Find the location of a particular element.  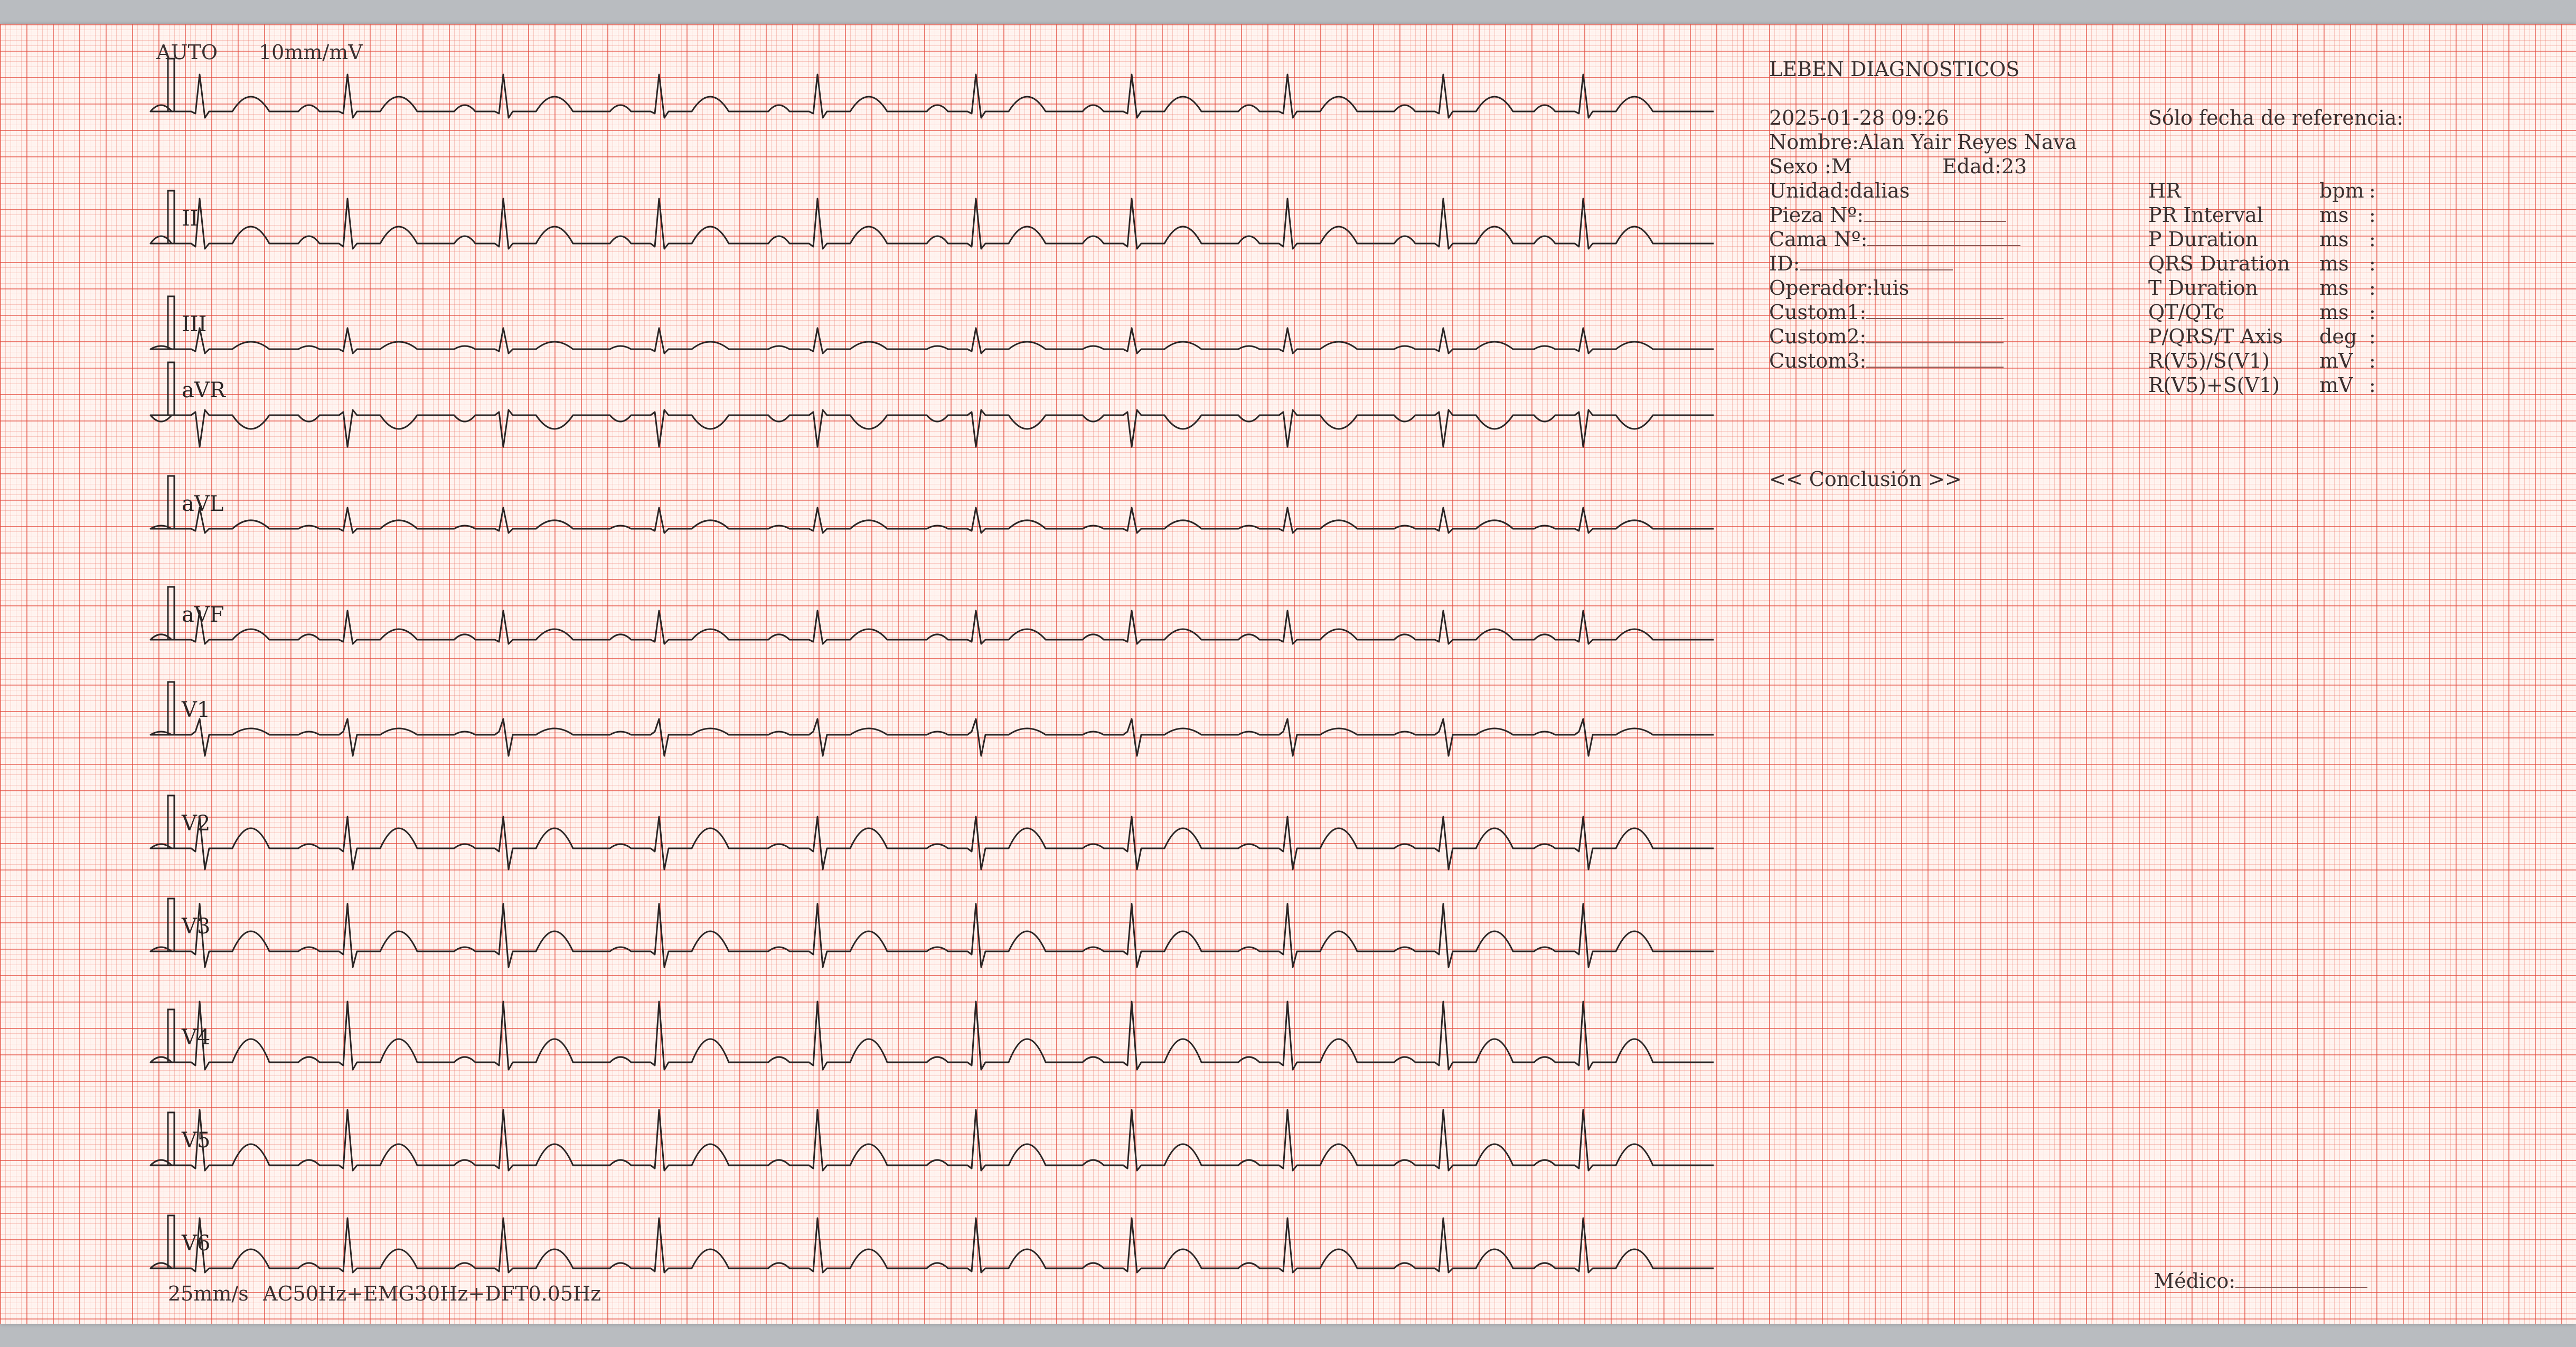

ecg-trace-i is located at coordinates (931, 96).